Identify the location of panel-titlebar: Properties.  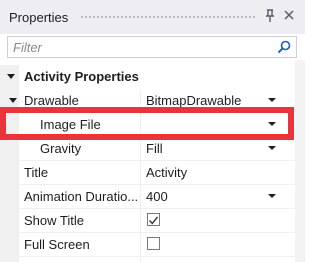
(152, 17).